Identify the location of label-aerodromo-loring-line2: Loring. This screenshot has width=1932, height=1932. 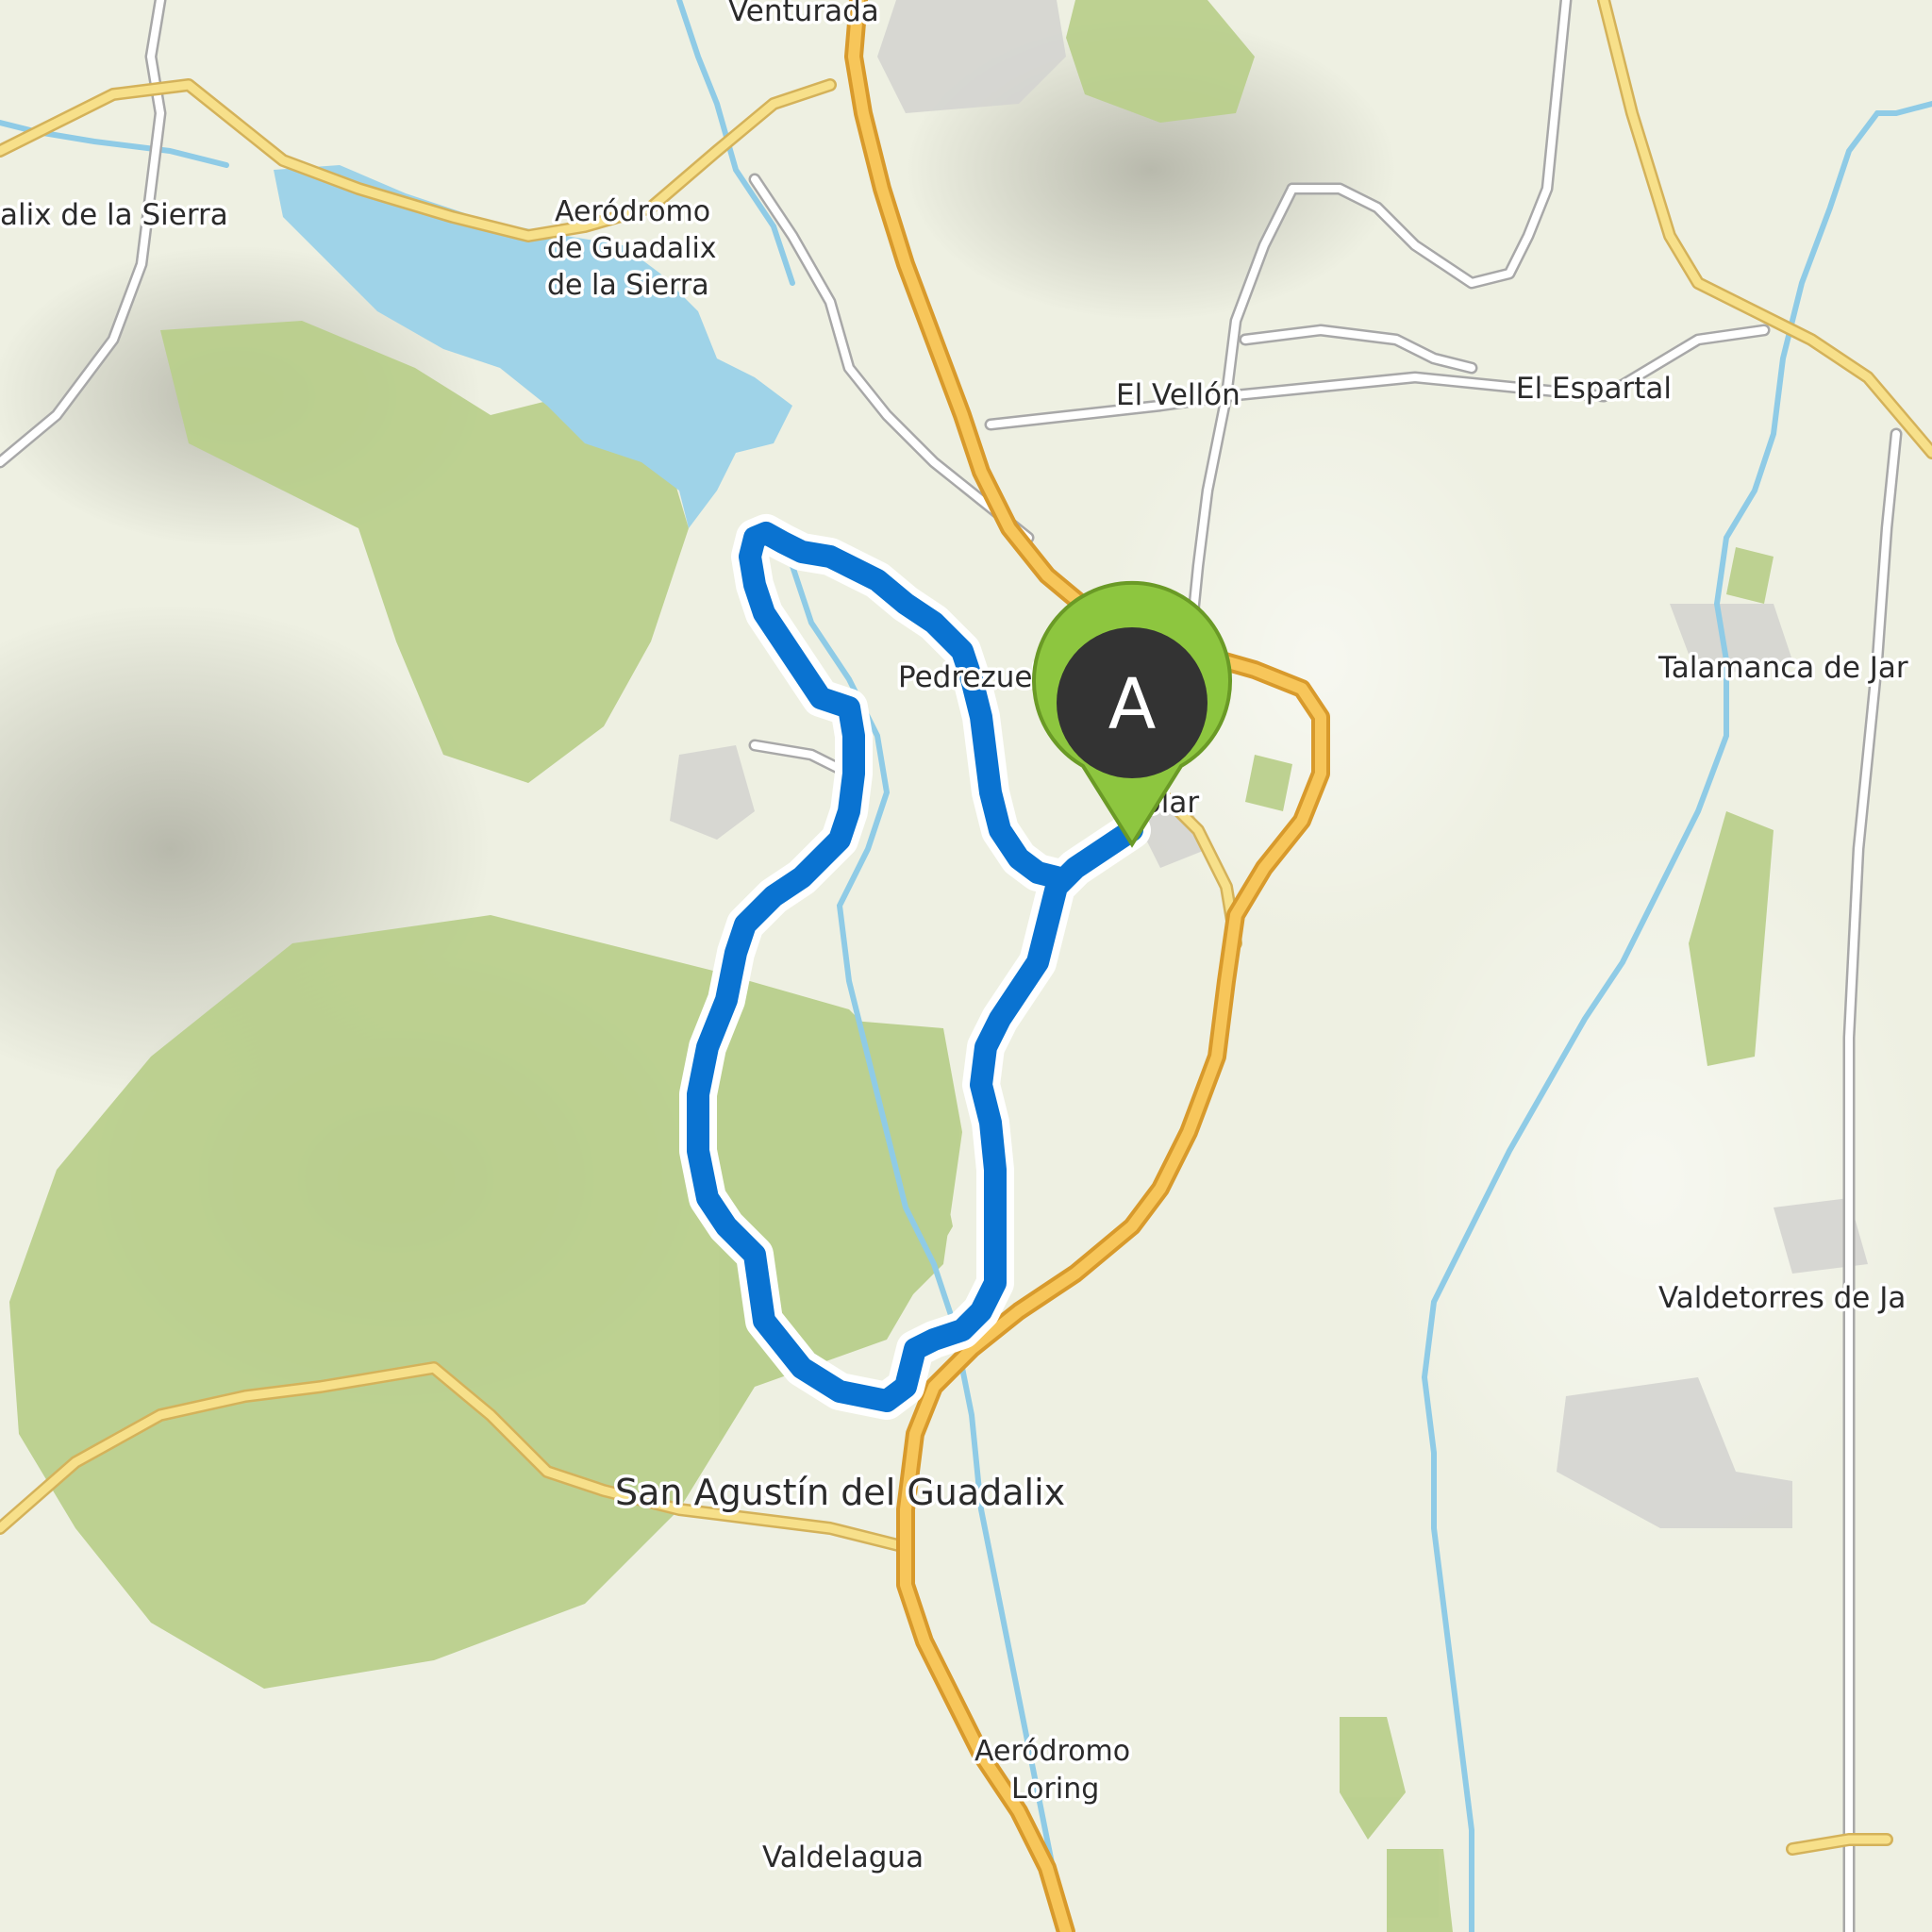
(1055, 1790).